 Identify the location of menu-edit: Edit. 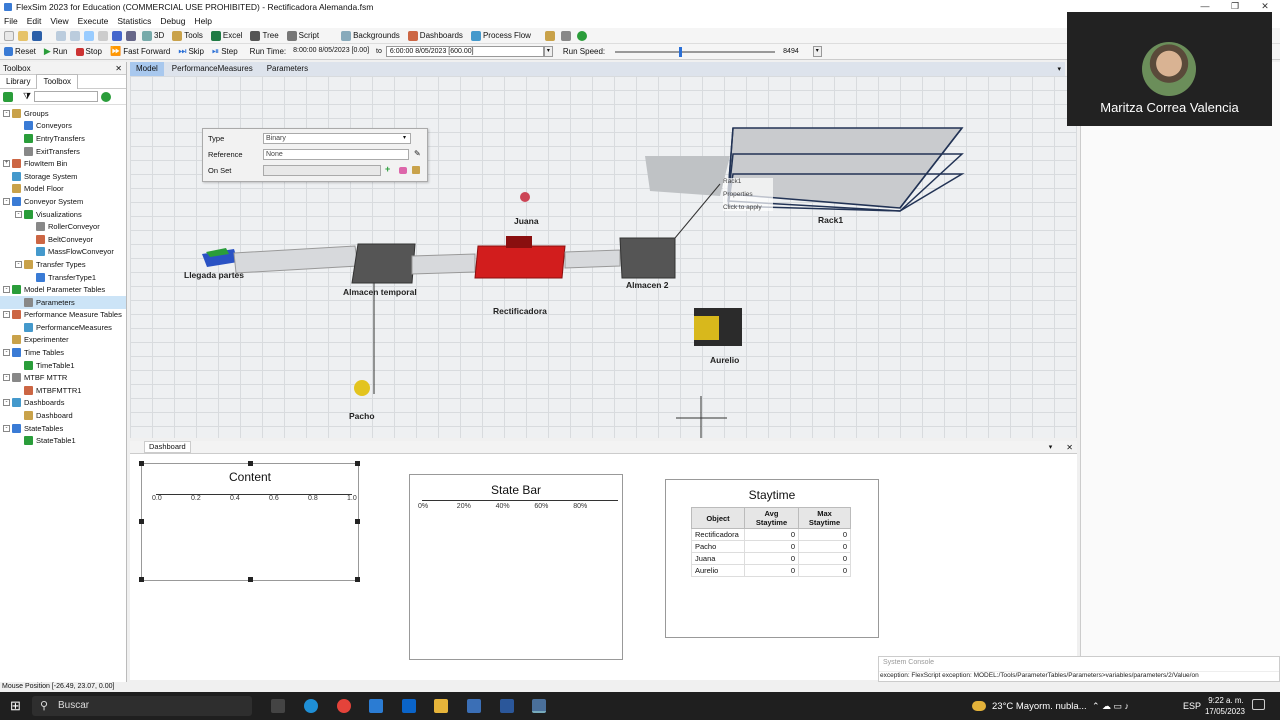
(34, 21).